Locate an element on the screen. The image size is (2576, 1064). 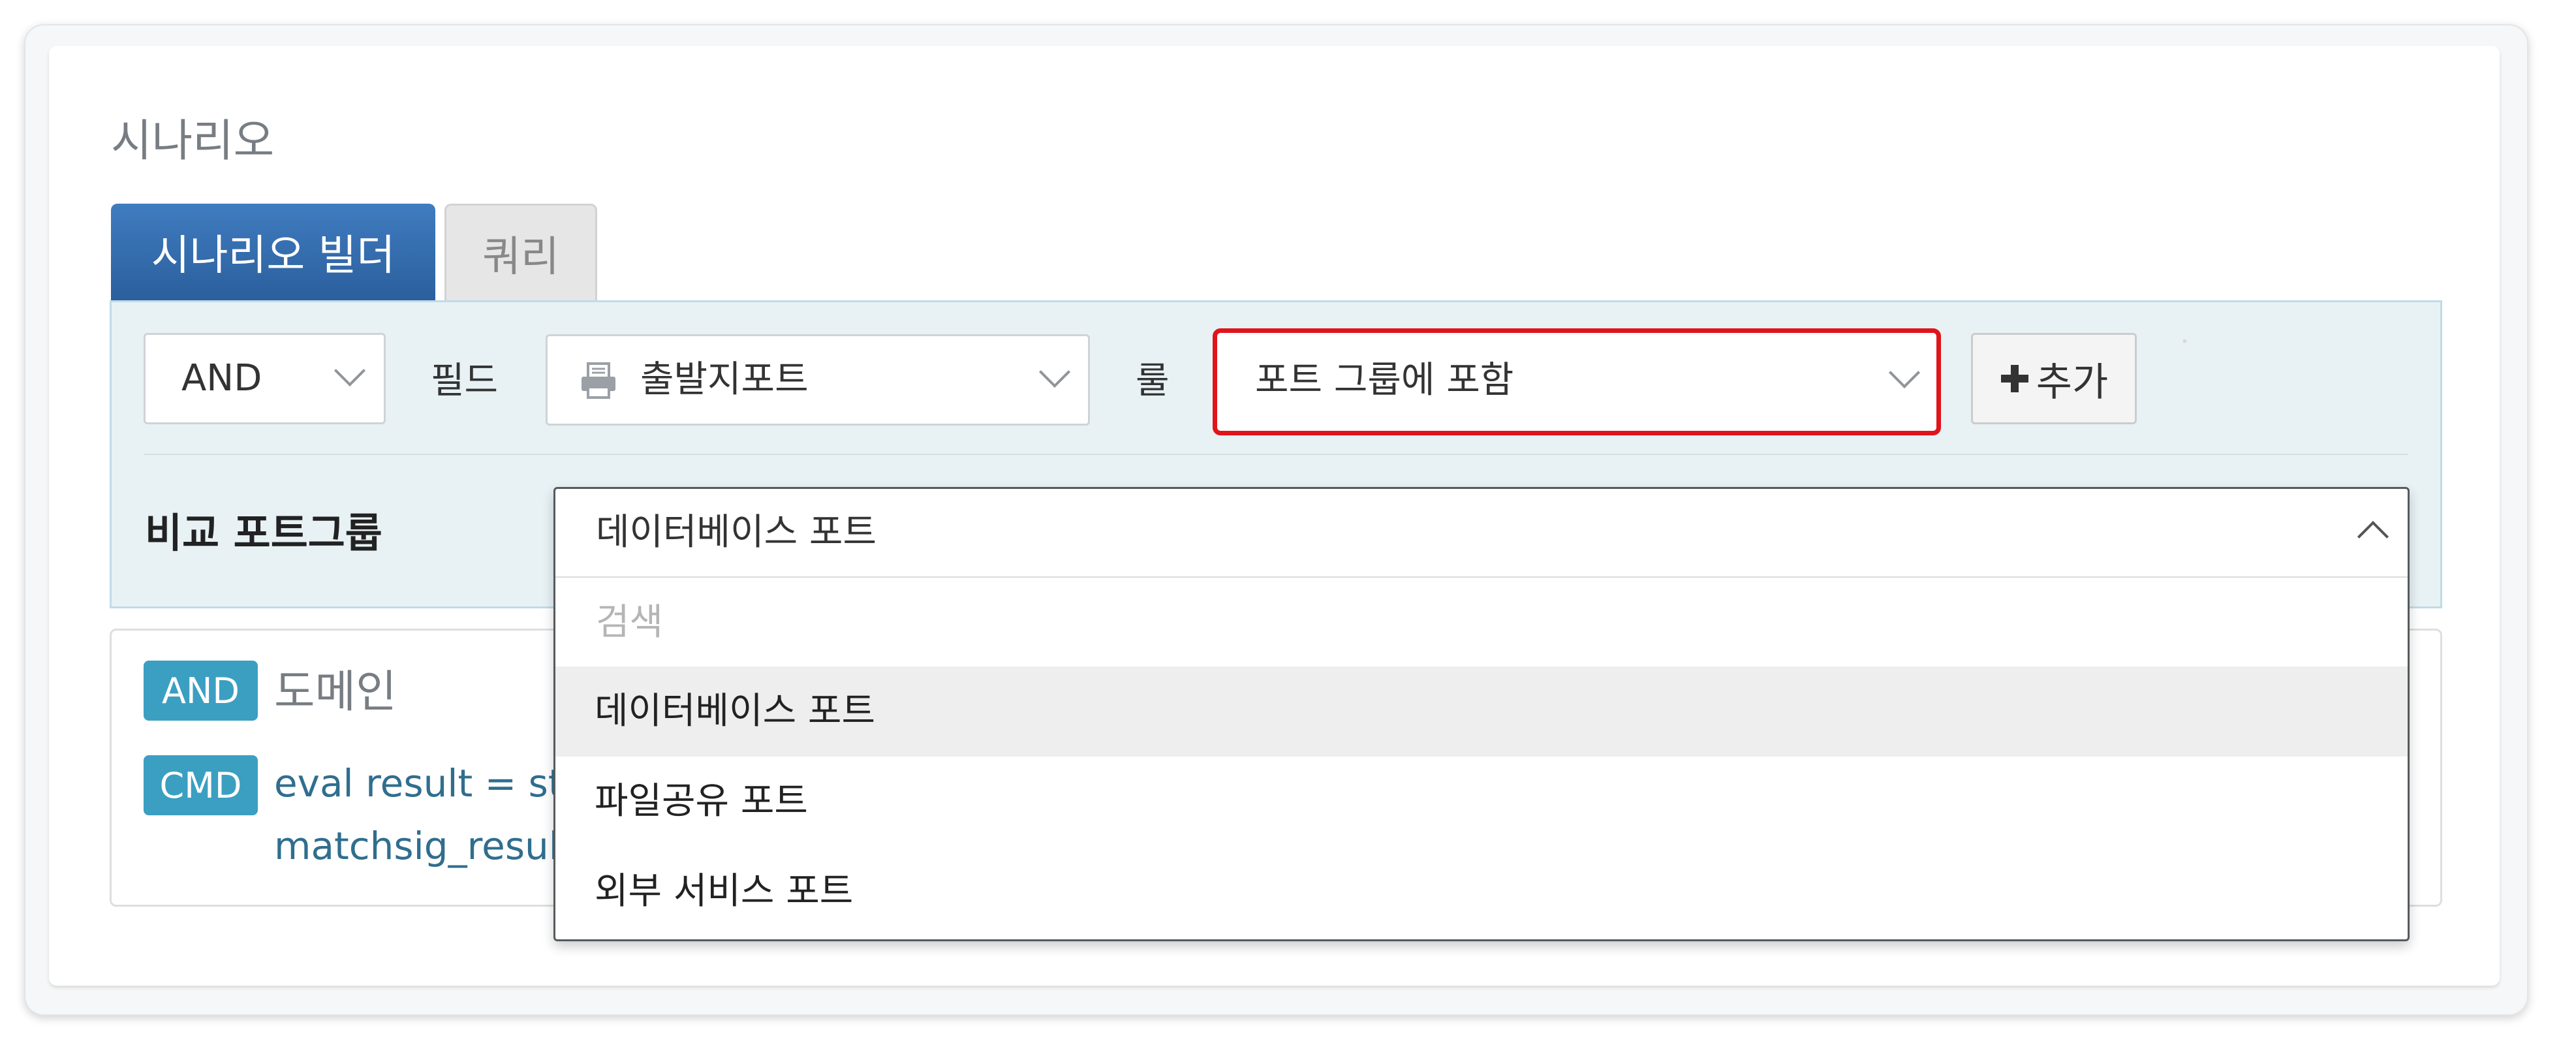
tab-scenario-builder: 시나리오 빌더 is located at coordinates (273, 252).